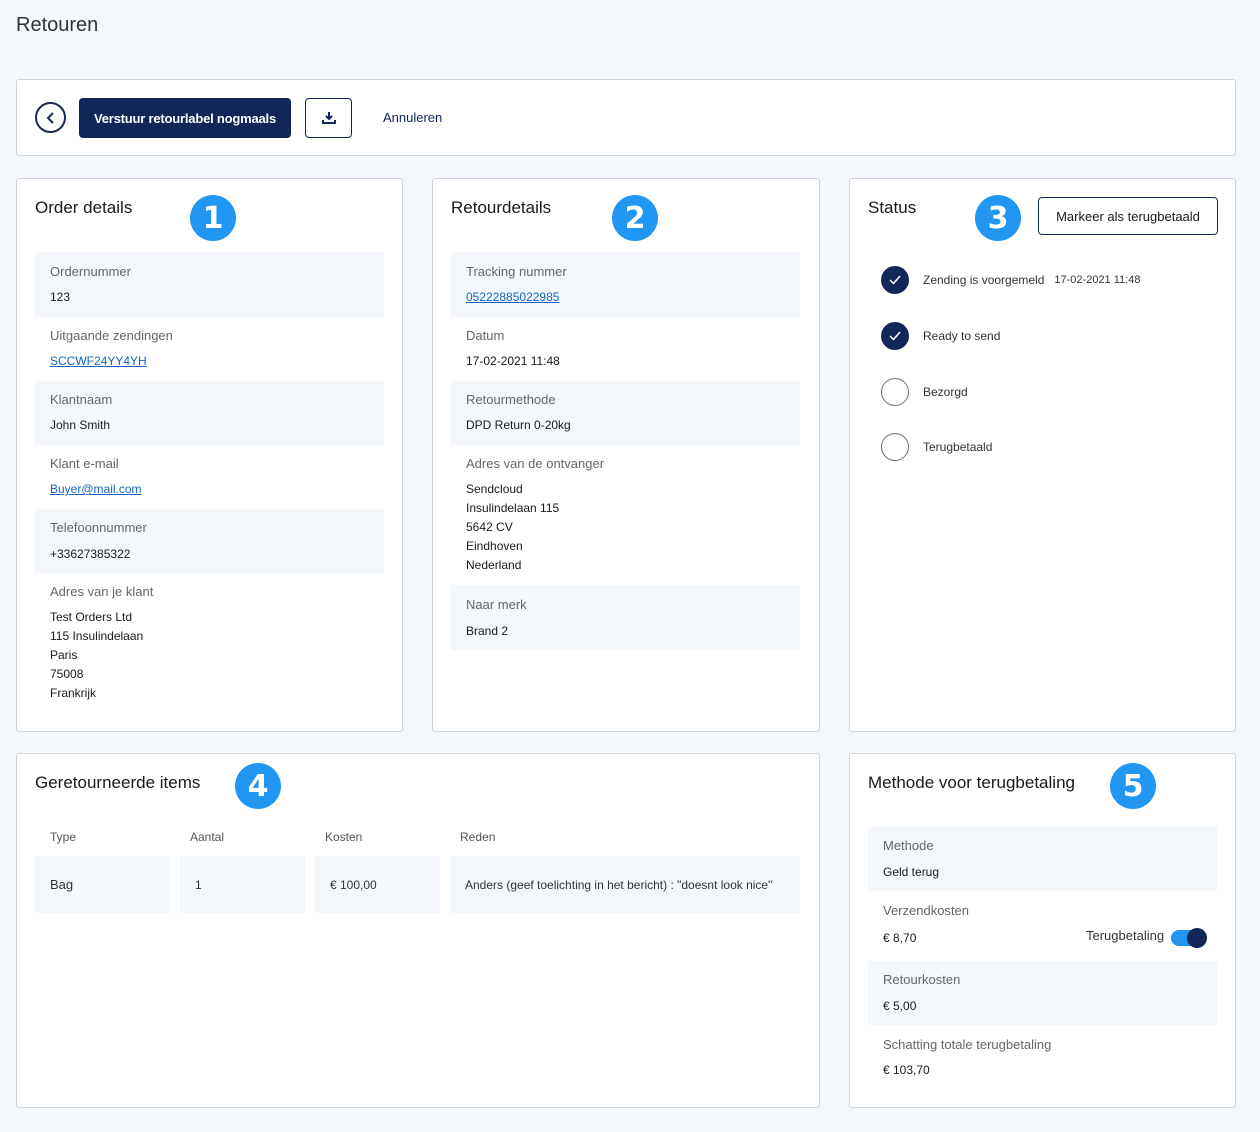 The width and height of the screenshot is (1260, 1132). I want to click on field-total-refund: Schatting totale terugbetaling € 103,70, so click(1042, 1057).